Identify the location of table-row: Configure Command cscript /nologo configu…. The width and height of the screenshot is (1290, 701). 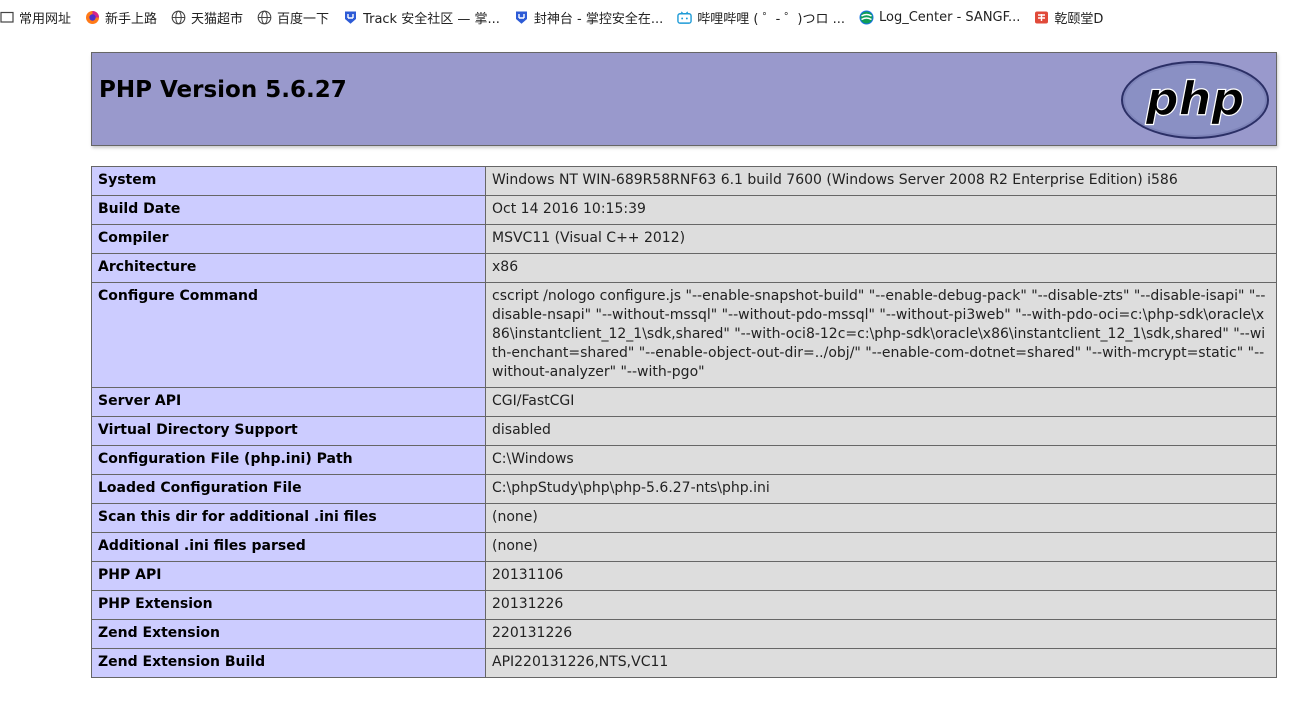
(684, 335).